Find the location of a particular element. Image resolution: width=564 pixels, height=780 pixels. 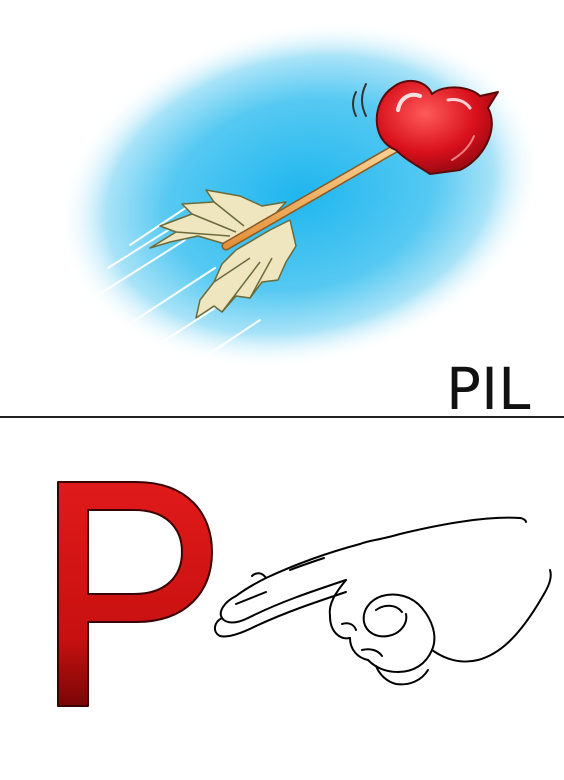

letter-p-graphic is located at coordinates (135, 594).